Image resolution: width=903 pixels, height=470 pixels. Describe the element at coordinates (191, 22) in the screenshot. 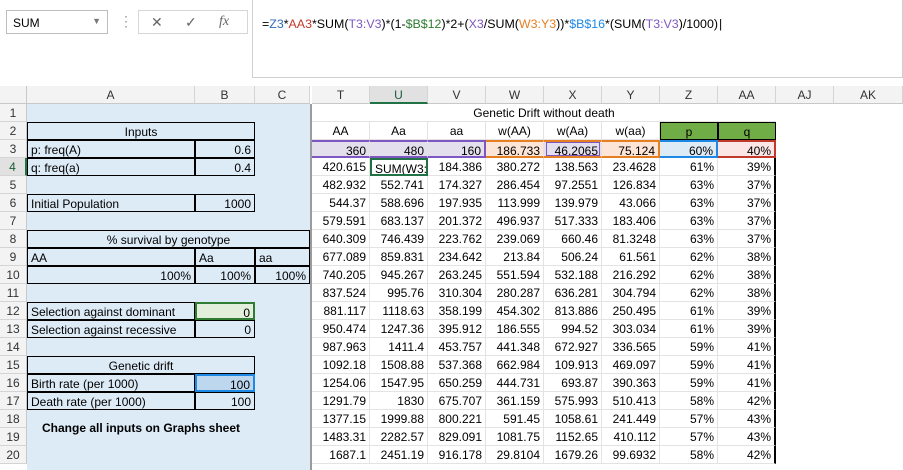

I see `enter-icon: ✓` at that location.